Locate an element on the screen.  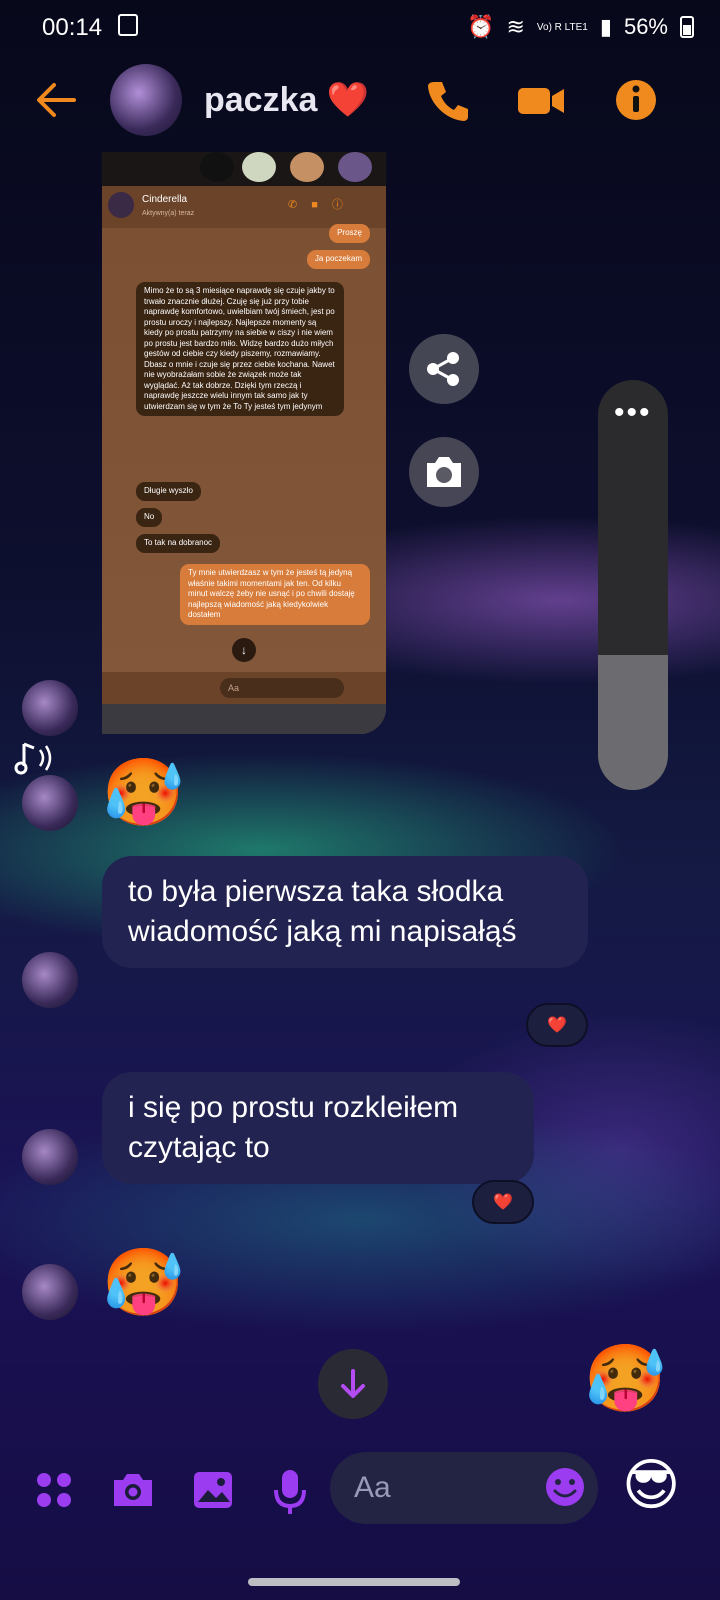
screenshot-composer-input: Aa is located at coordinates (282, 688).